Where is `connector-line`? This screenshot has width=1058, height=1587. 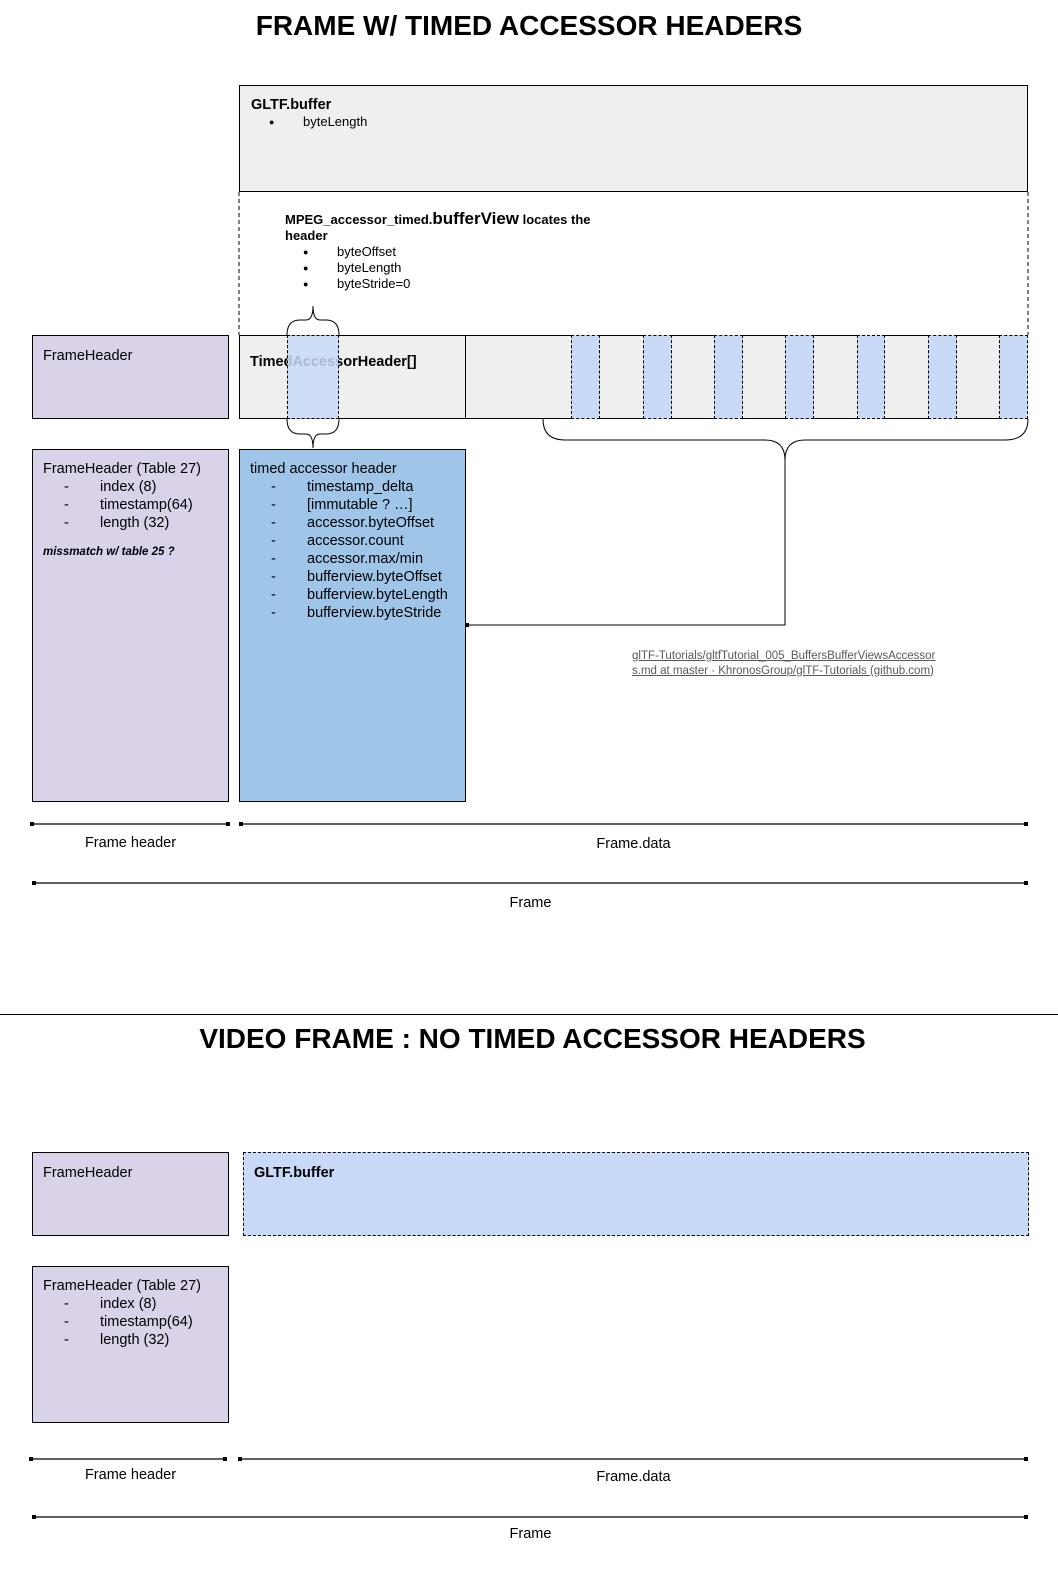
connector-line is located at coordinates (626, 543).